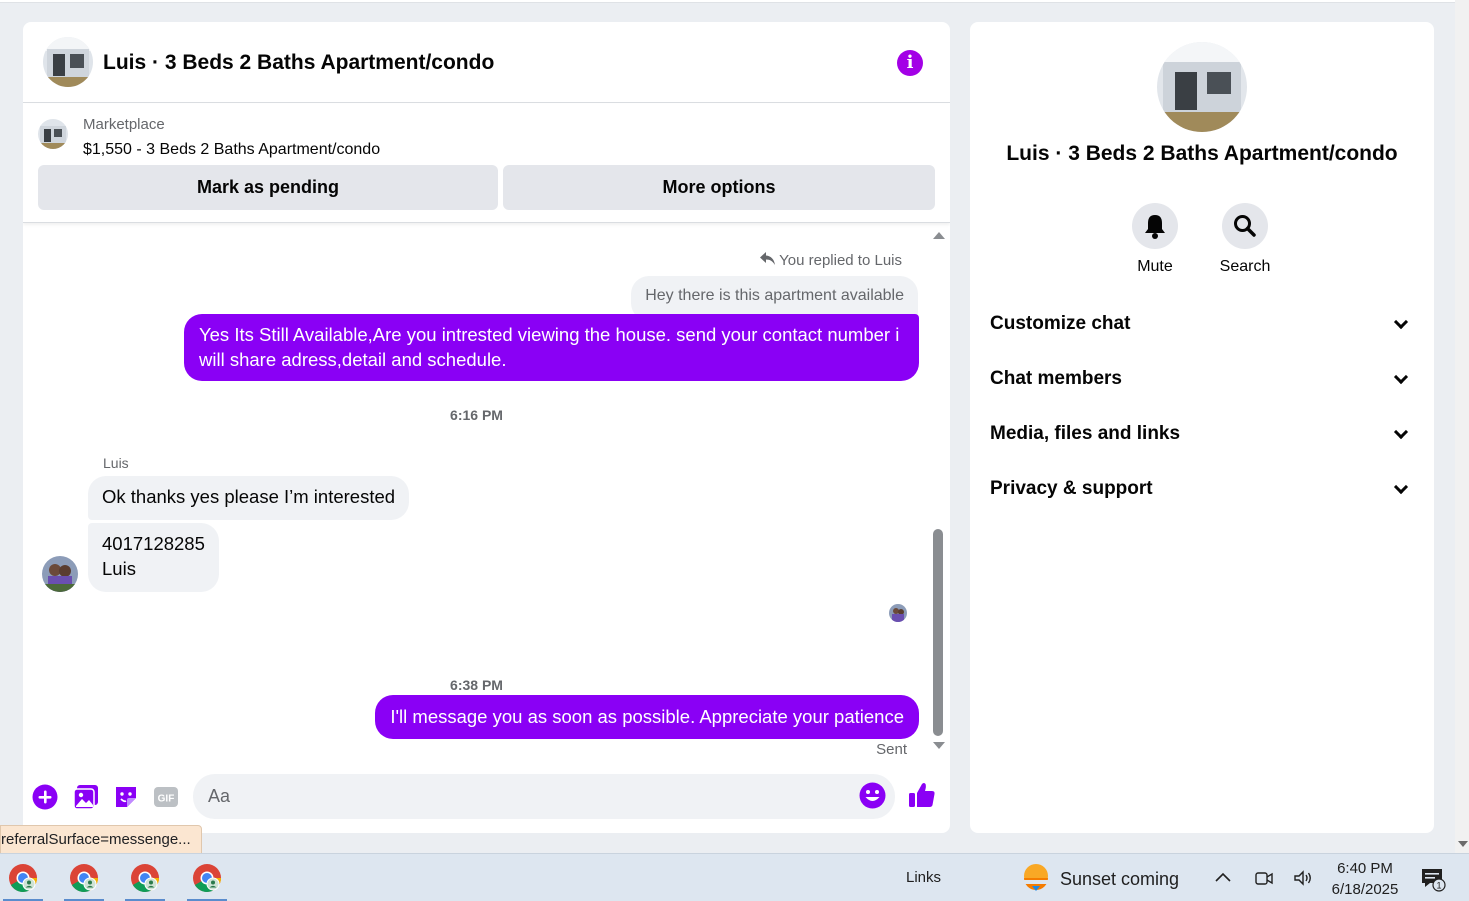 The height and width of the screenshot is (901, 1469). I want to click on image-icon, so click(86, 797).